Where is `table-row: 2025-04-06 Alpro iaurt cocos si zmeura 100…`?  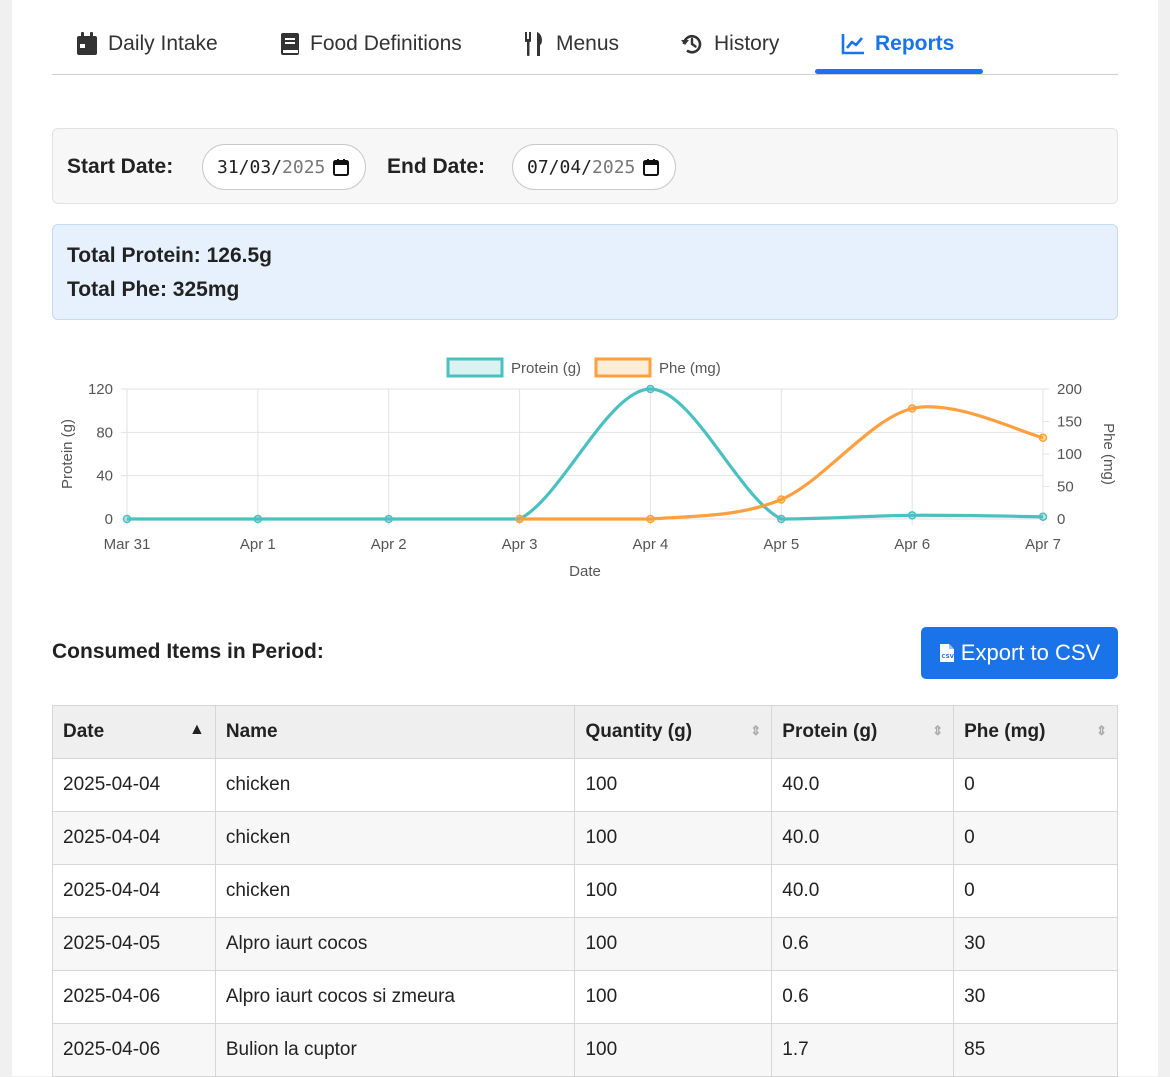 table-row: 2025-04-06 Alpro iaurt cocos si zmeura 100… is located at coordinates (585, 997).